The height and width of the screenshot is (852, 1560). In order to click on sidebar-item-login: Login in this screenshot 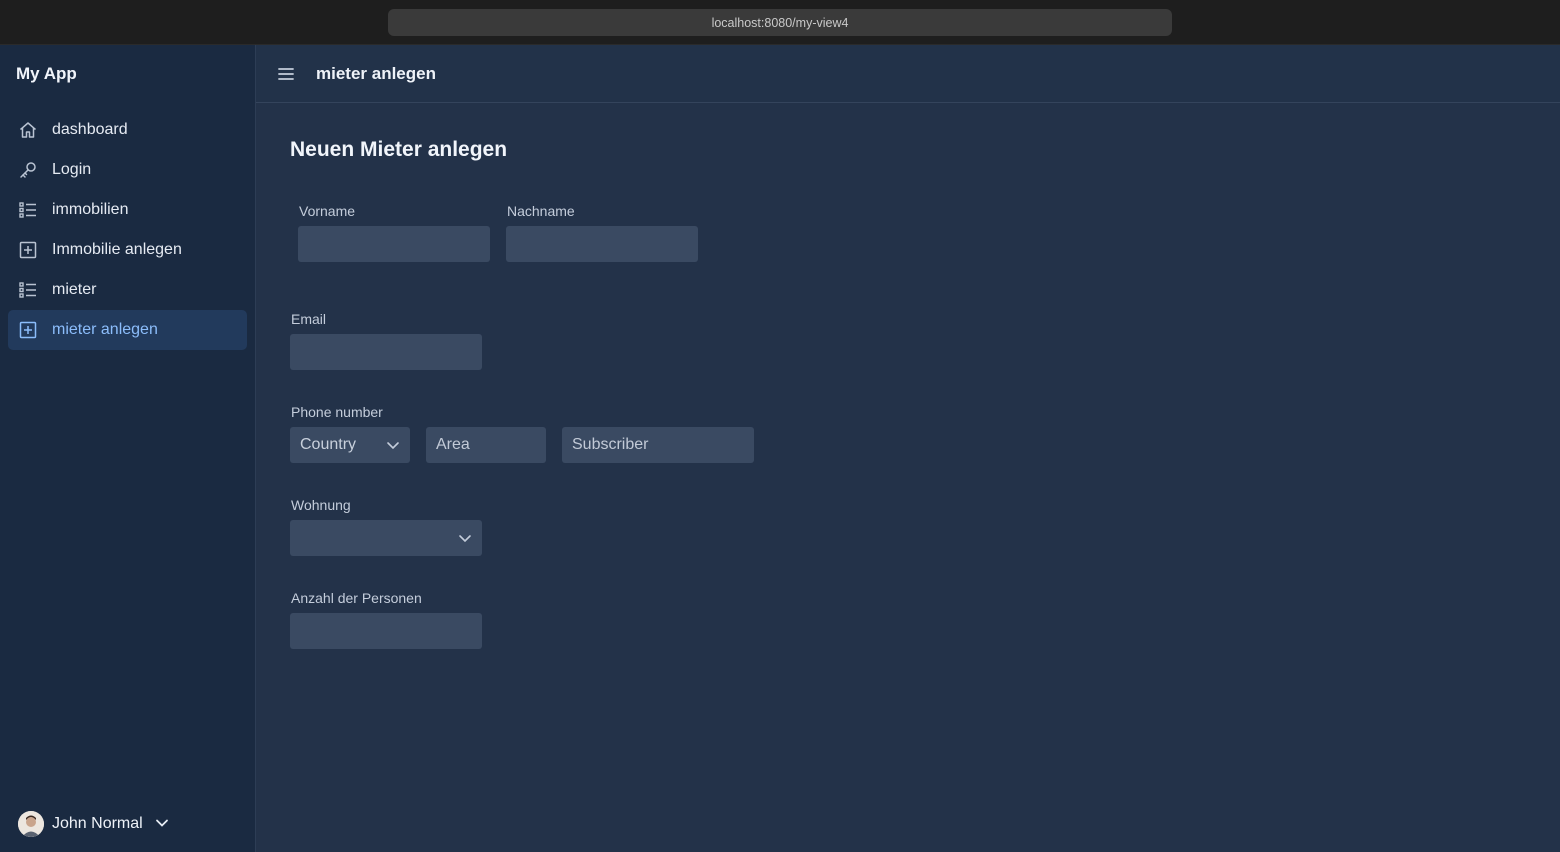, I will do `click(127, 170)`.